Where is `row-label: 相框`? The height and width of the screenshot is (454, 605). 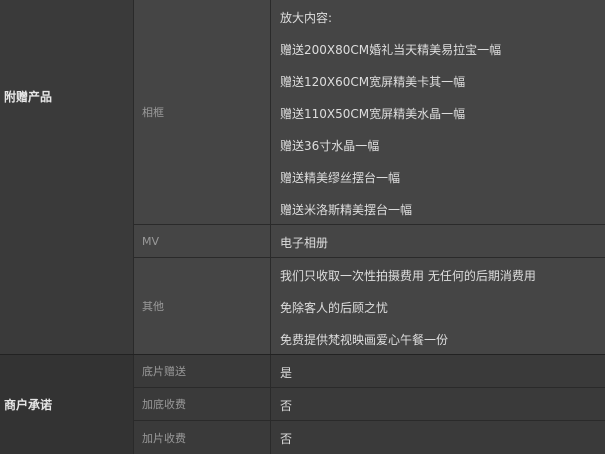 row-label: 相框 is located at coordinates (153, 112).